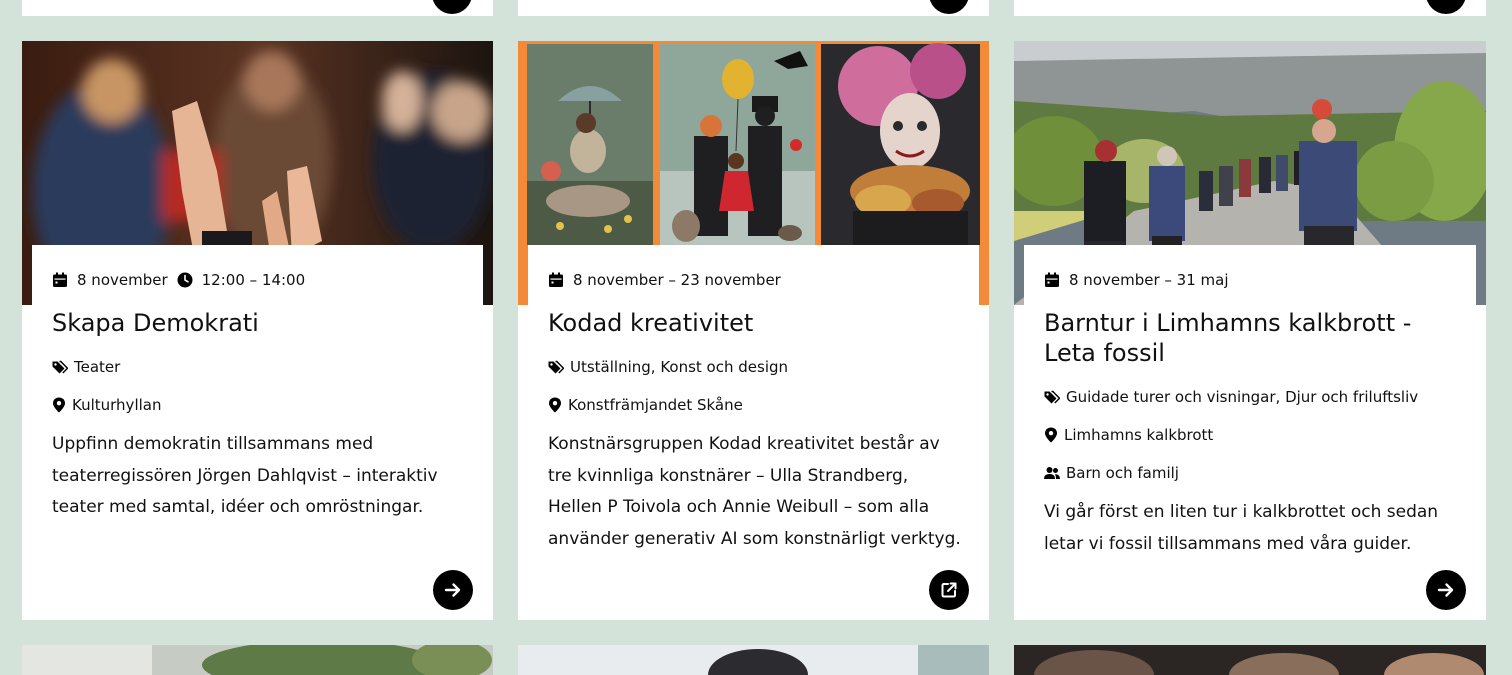  I want to click on external-link-icon, so click(949, 590).